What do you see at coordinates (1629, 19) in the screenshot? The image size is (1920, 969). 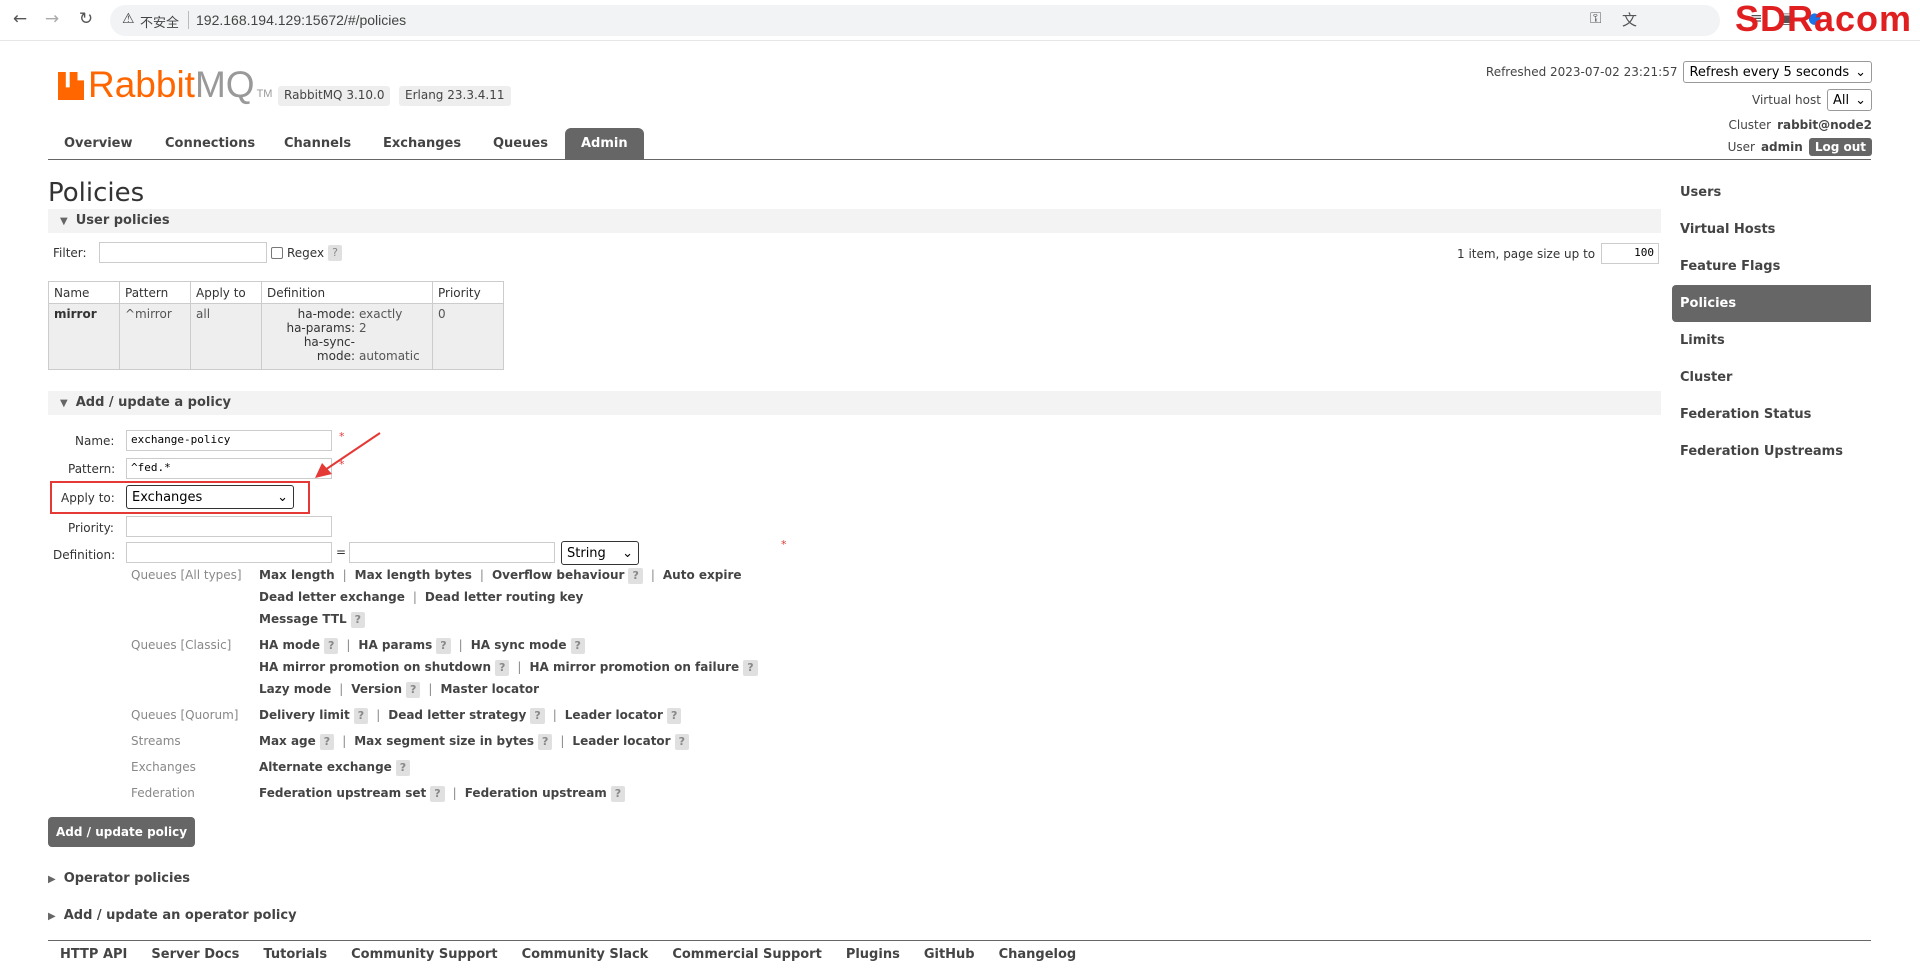 I see `translate-icon: 文` at bounding box center [1629, 19].